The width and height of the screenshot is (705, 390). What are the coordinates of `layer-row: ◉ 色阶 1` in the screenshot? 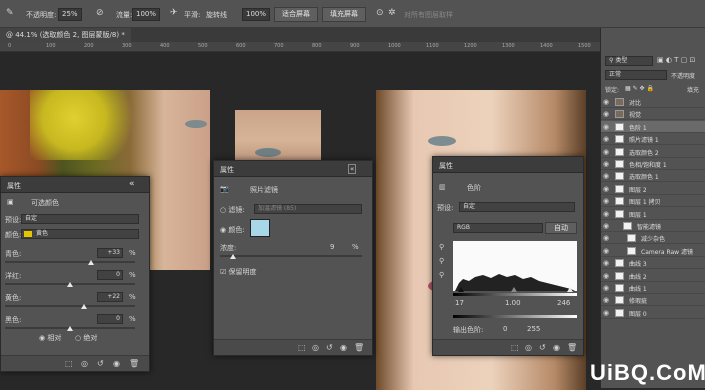 It's located at (653, 126).